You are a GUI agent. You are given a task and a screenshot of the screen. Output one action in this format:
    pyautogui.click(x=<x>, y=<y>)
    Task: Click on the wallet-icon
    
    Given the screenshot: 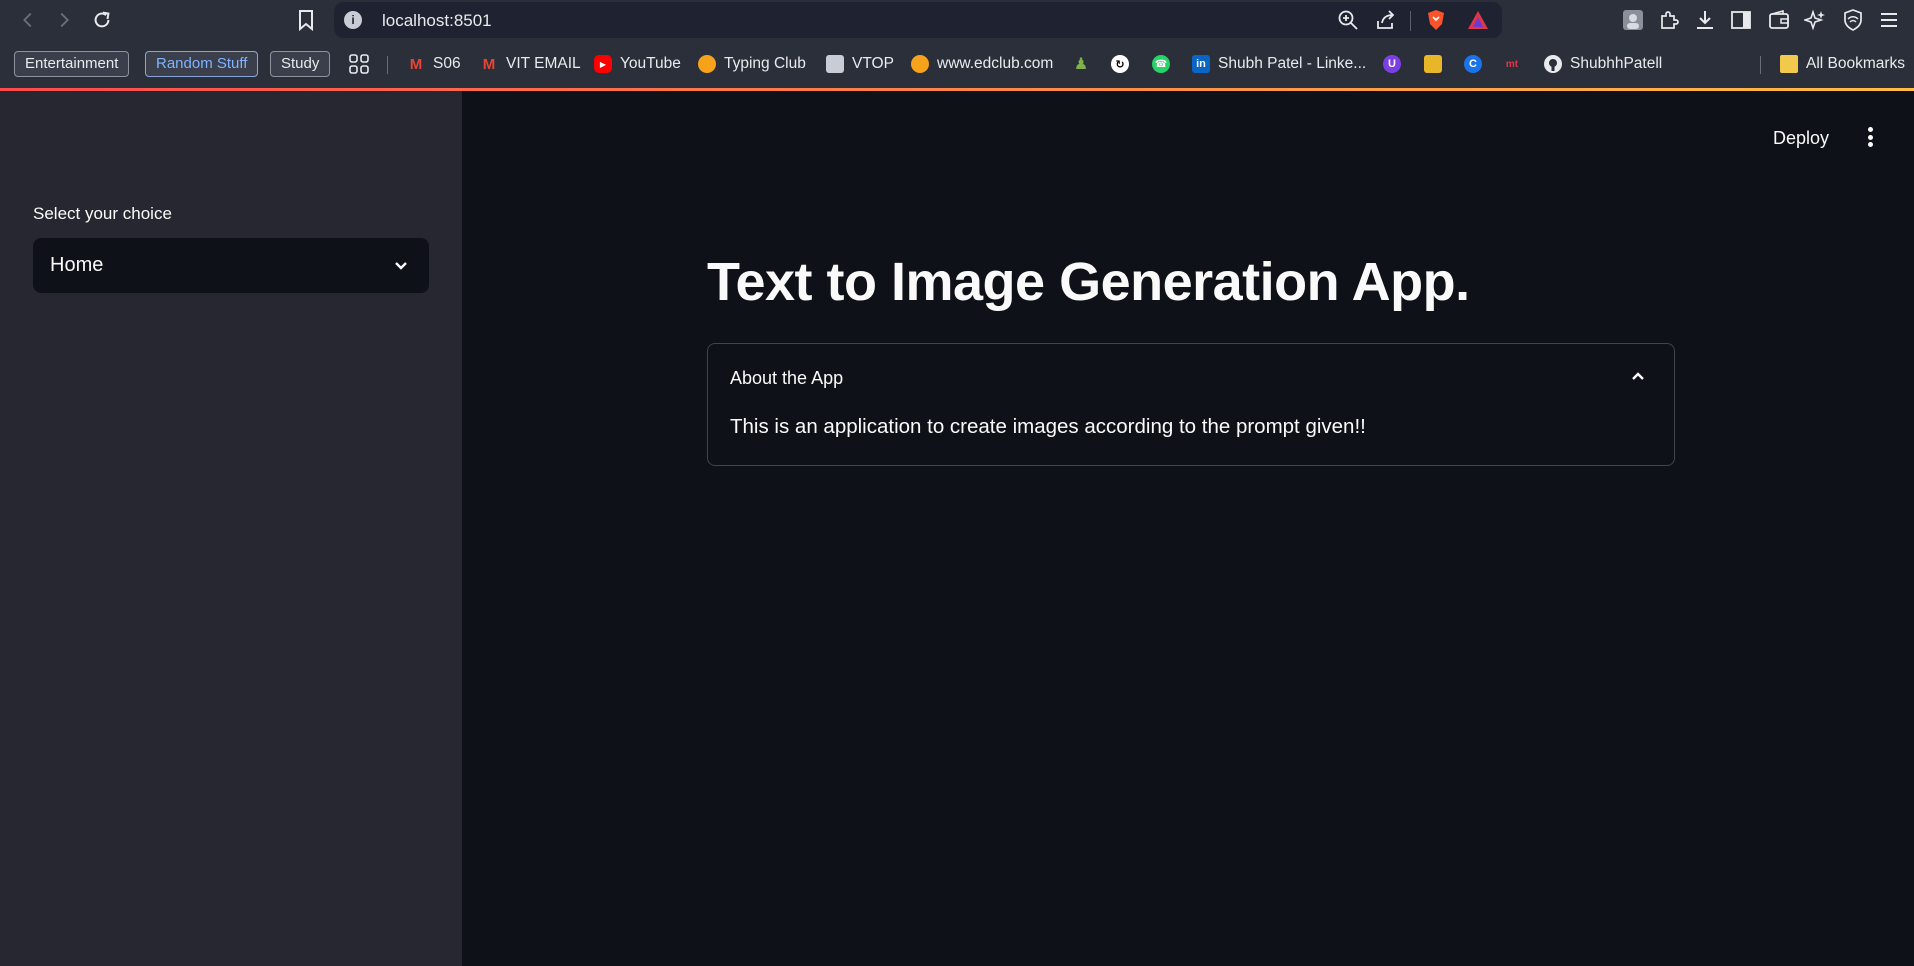 What is the action you would take?
    pyautogui.click(x=1779, y=20)
    